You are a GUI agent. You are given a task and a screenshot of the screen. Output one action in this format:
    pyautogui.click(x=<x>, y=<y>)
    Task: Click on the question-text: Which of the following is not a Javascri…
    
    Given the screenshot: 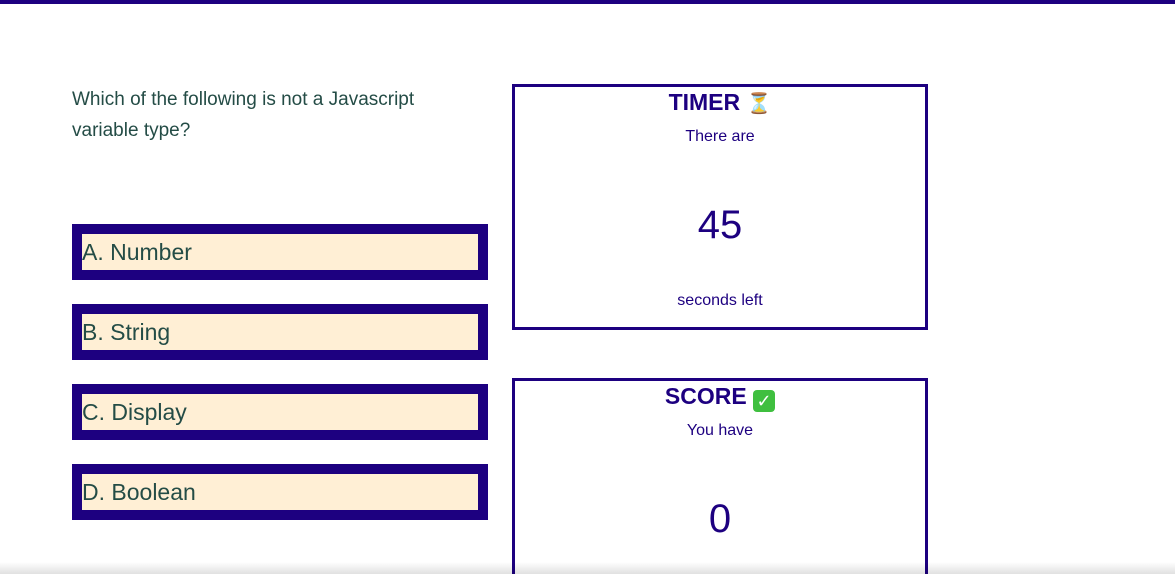 What is the action you would take?
    pyautogui.click(x=243, y=115)
    